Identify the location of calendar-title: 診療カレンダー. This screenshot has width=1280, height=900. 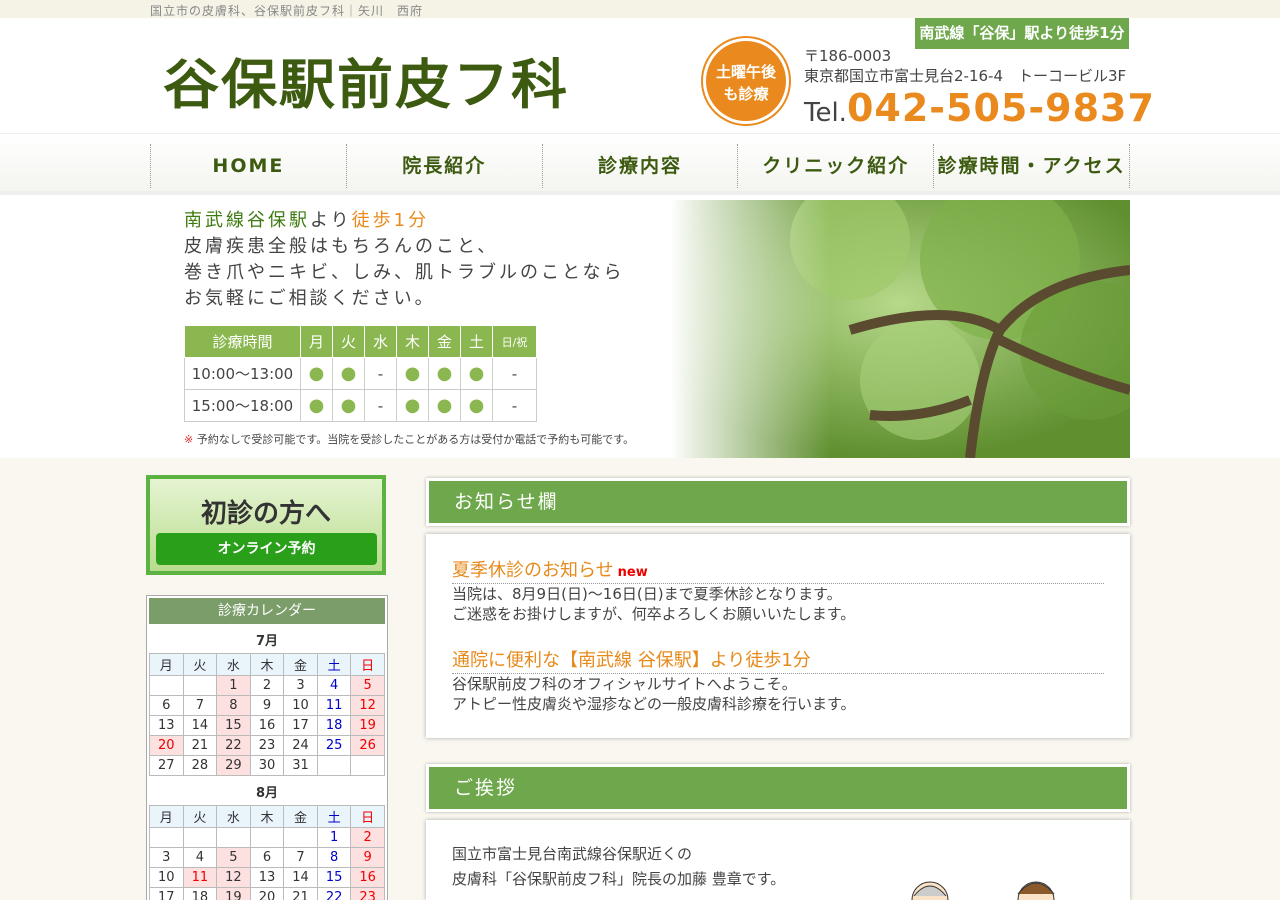
(267, 611).